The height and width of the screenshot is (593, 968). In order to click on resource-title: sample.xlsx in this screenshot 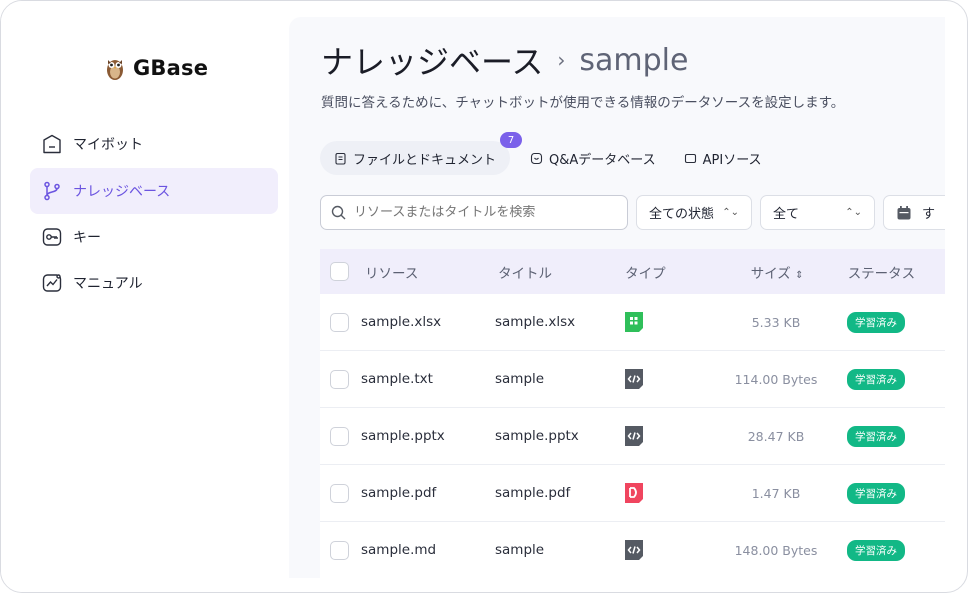, I will do `click(535, 322)`.